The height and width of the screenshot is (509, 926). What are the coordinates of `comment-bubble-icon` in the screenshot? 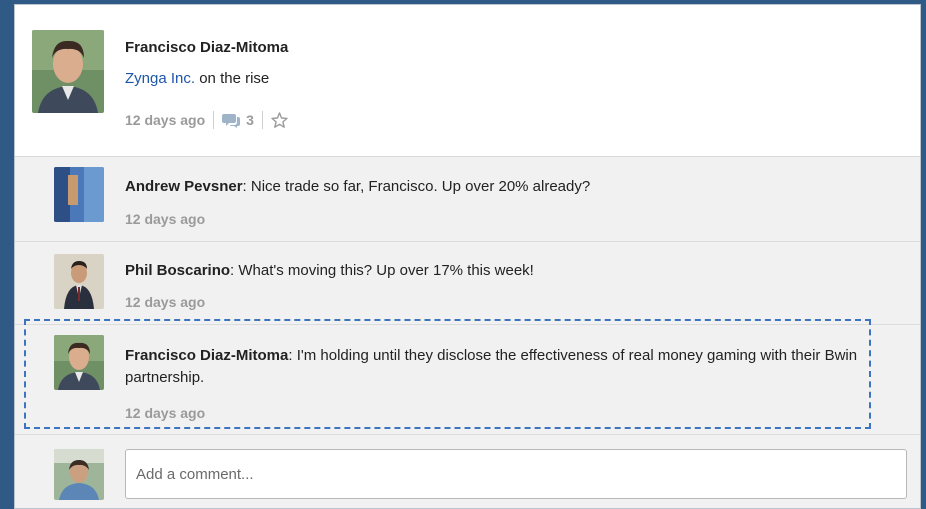 It's located at (231, 120).